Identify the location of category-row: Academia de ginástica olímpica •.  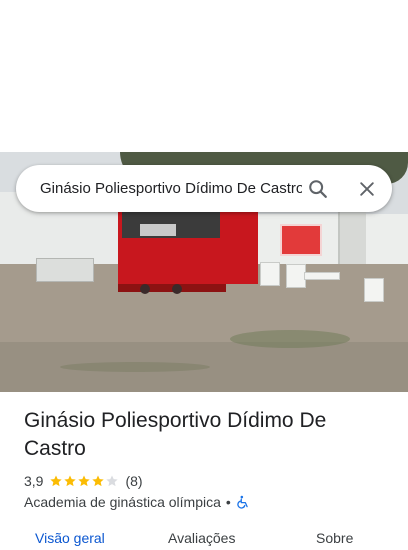
(137, 502).